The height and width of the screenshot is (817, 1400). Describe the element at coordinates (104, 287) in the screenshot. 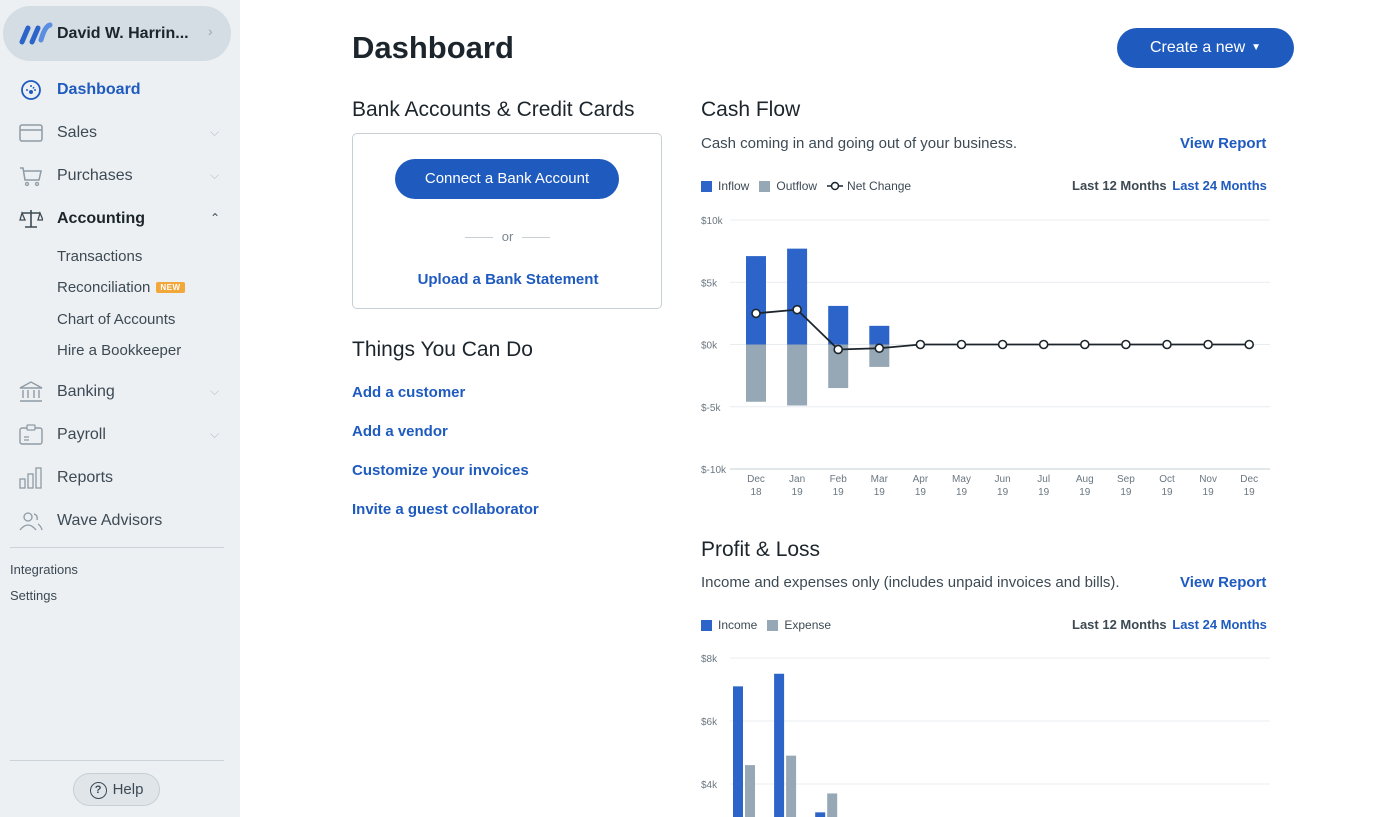

I see `sidebar-subitem-label: Reconciliation` at that location.